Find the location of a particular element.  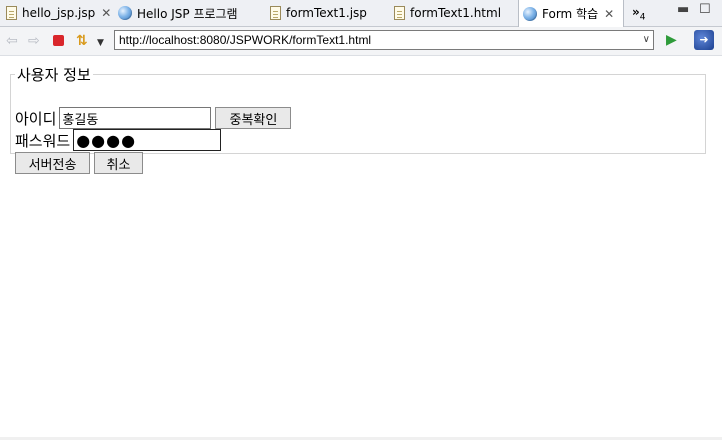

tab-label: Hello JSP 프로그램 is located at coordinates (187, 13).